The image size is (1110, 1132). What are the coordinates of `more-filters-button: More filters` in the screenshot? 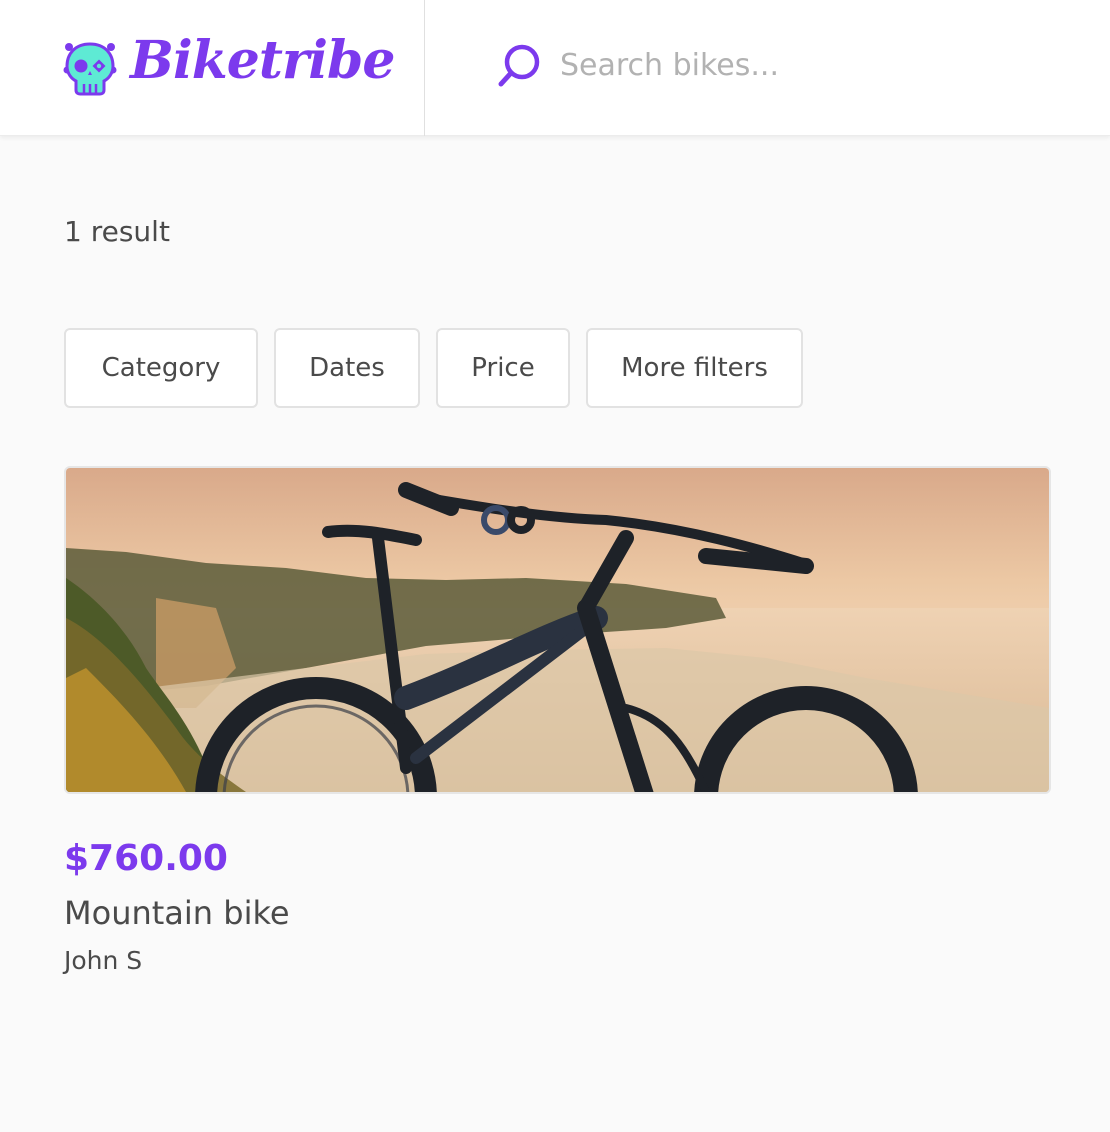 It's located at (694, 368).